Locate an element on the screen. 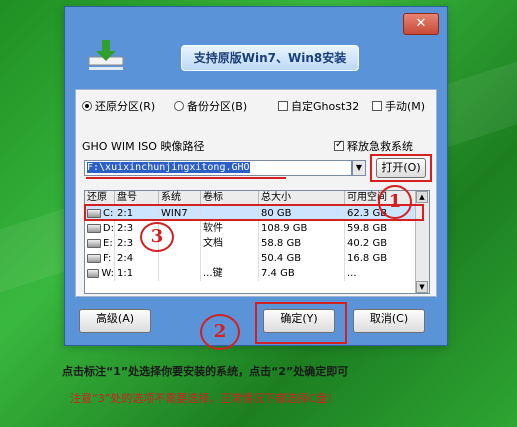 The width and height of the screenshot is (517, 427). total-cell: 108.9 GB is located at coordinates (302, 228).